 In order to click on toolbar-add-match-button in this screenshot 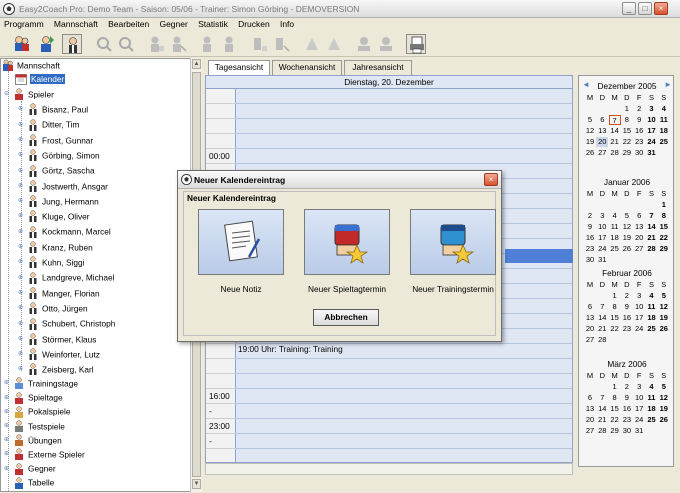, I will do `click(364, 44)`.